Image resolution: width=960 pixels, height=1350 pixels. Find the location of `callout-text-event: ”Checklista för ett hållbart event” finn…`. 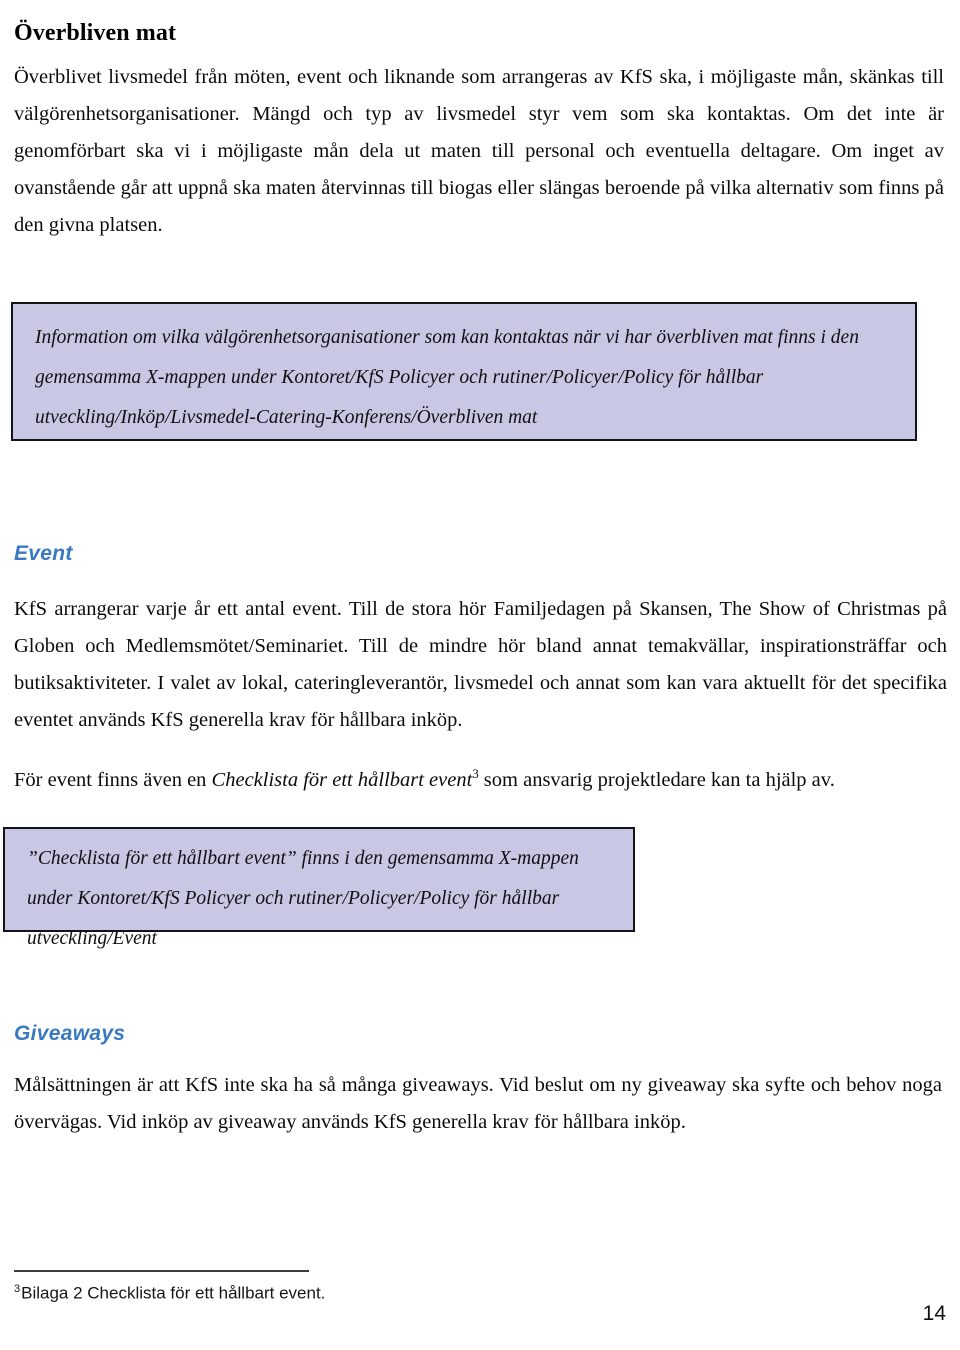

callout-text-event: ”Checklista för ett hållbart event” finn… is located at coordinates (303, 898).